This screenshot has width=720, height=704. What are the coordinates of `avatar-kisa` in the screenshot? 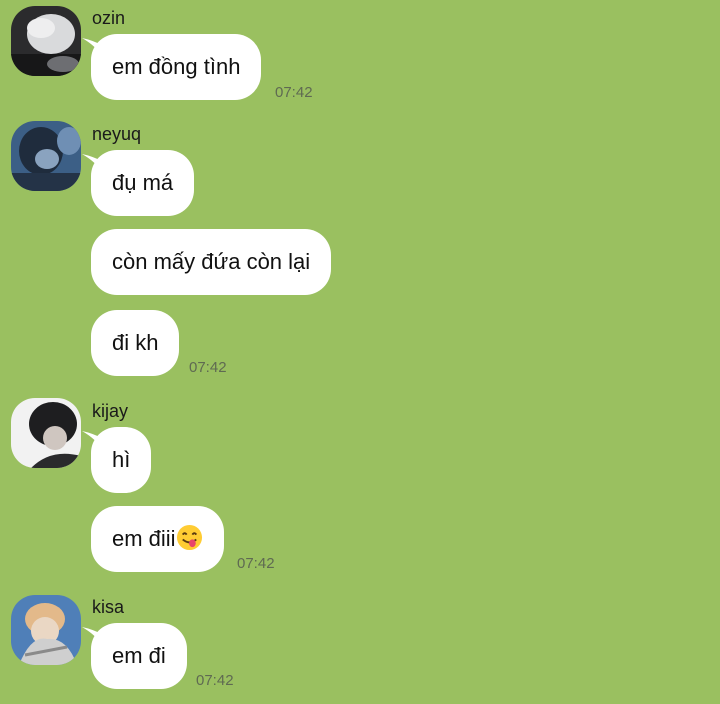 It's located at (46, 630).